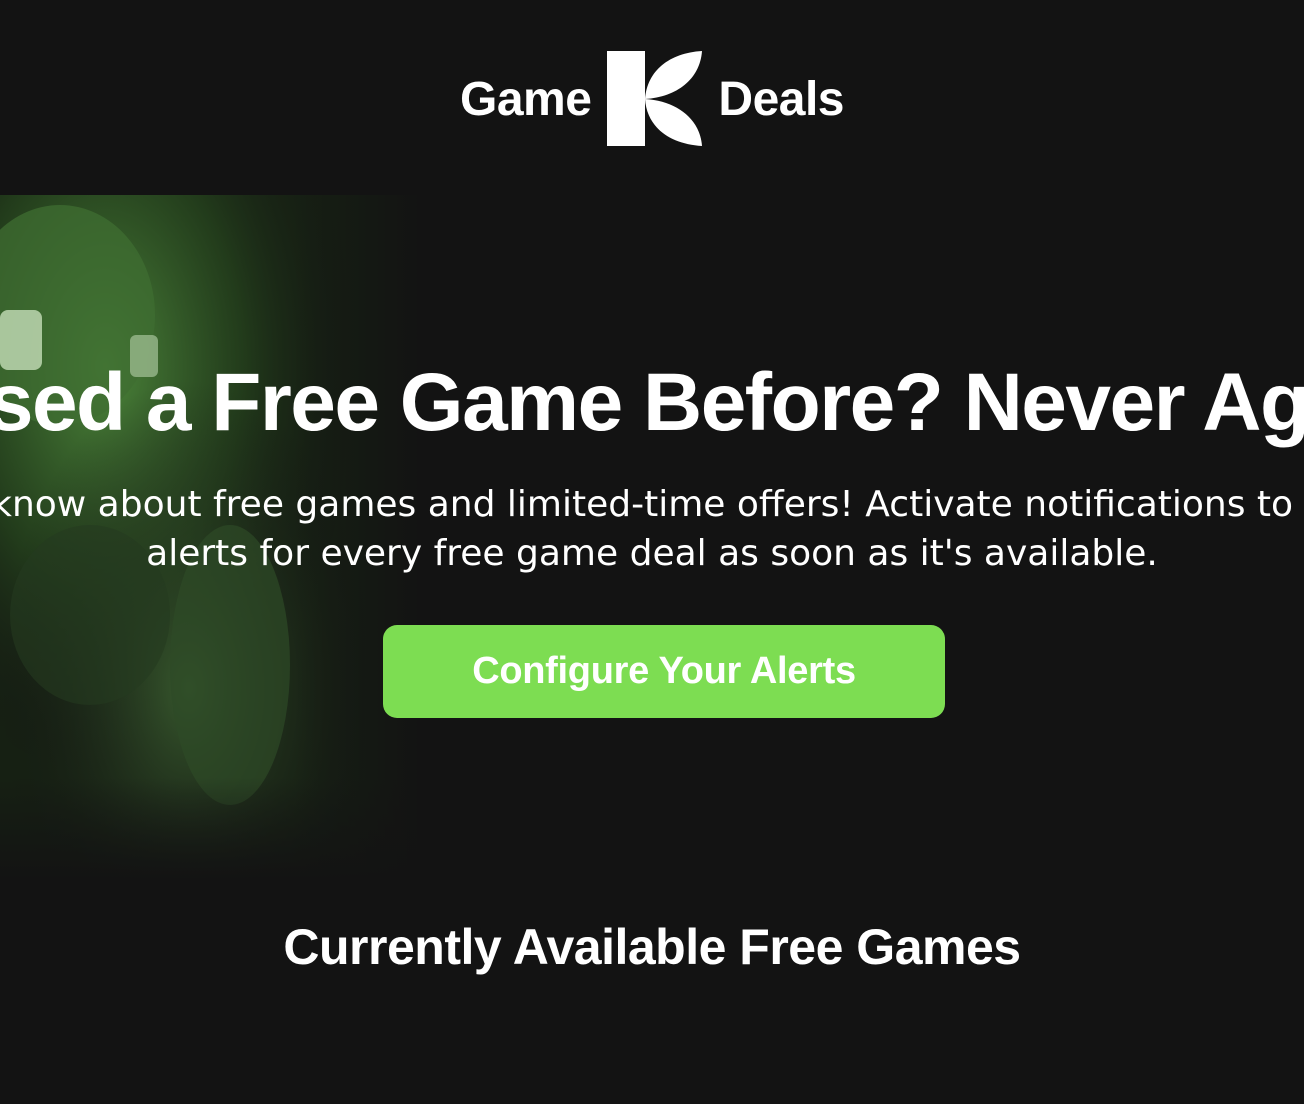 Image resolution: width=1304 pixels, height=1104 pixels. Describe the element at coordinates (526, 99) in the screenshot. I see `logo-word-game: Game` at that location.